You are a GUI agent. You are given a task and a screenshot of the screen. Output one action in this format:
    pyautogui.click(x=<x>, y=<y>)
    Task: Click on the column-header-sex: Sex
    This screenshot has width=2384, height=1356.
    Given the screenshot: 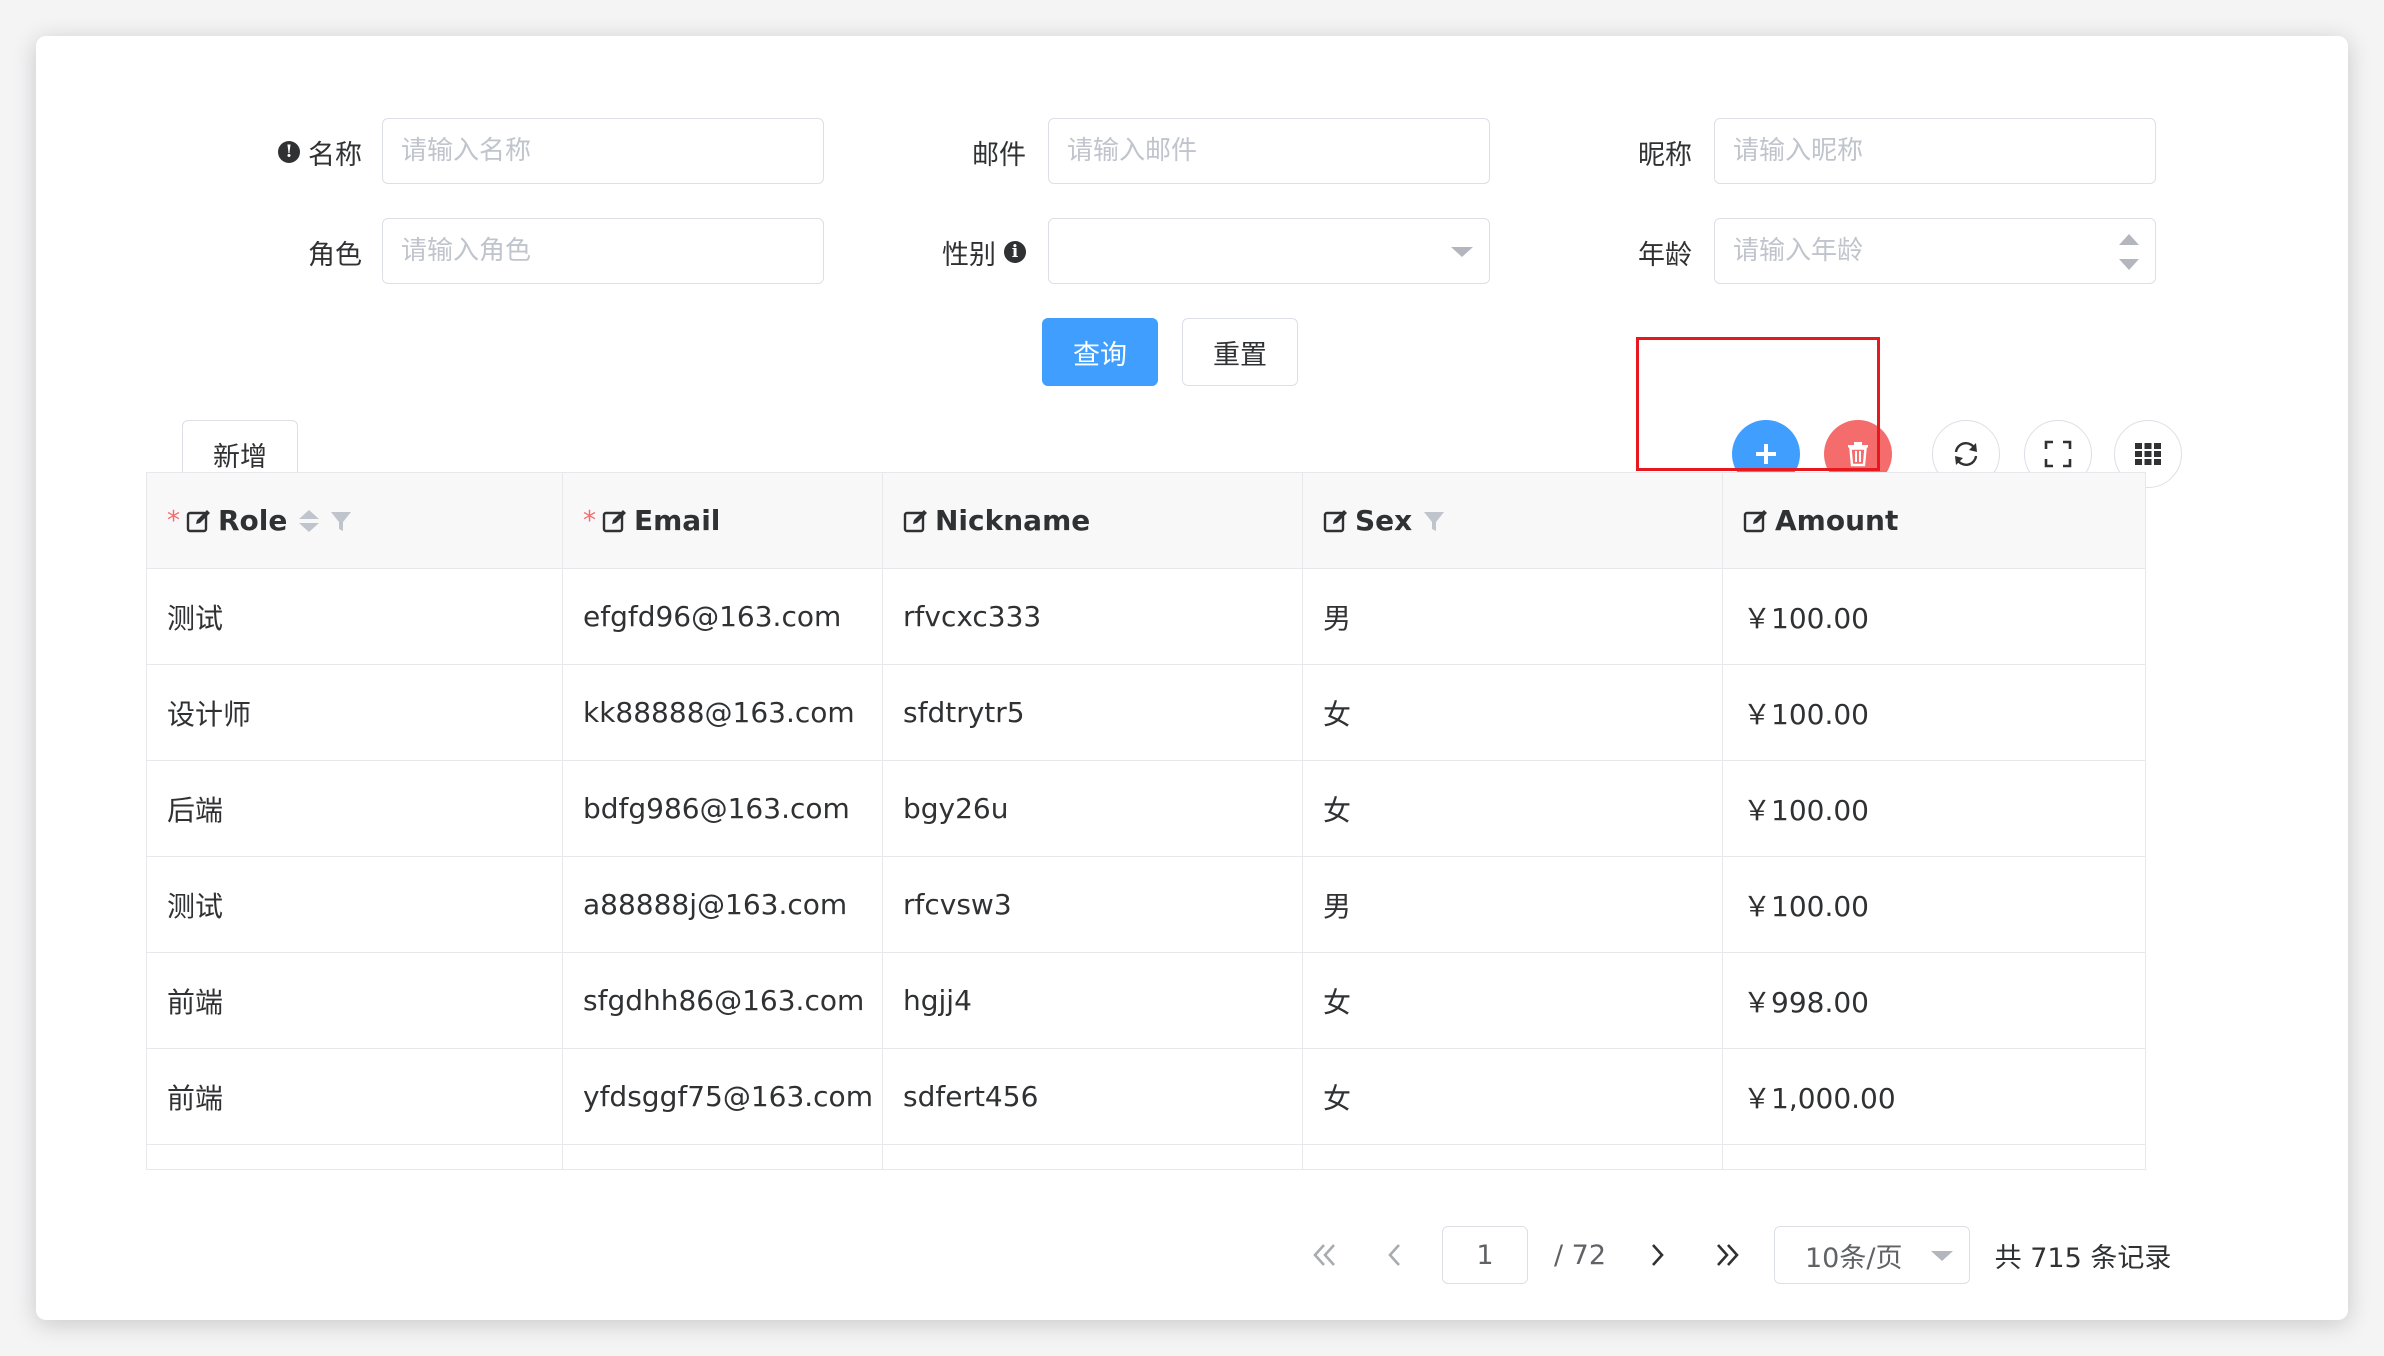 What is the action you would take?
    pyautogui.click(x=1513, y=520)
    